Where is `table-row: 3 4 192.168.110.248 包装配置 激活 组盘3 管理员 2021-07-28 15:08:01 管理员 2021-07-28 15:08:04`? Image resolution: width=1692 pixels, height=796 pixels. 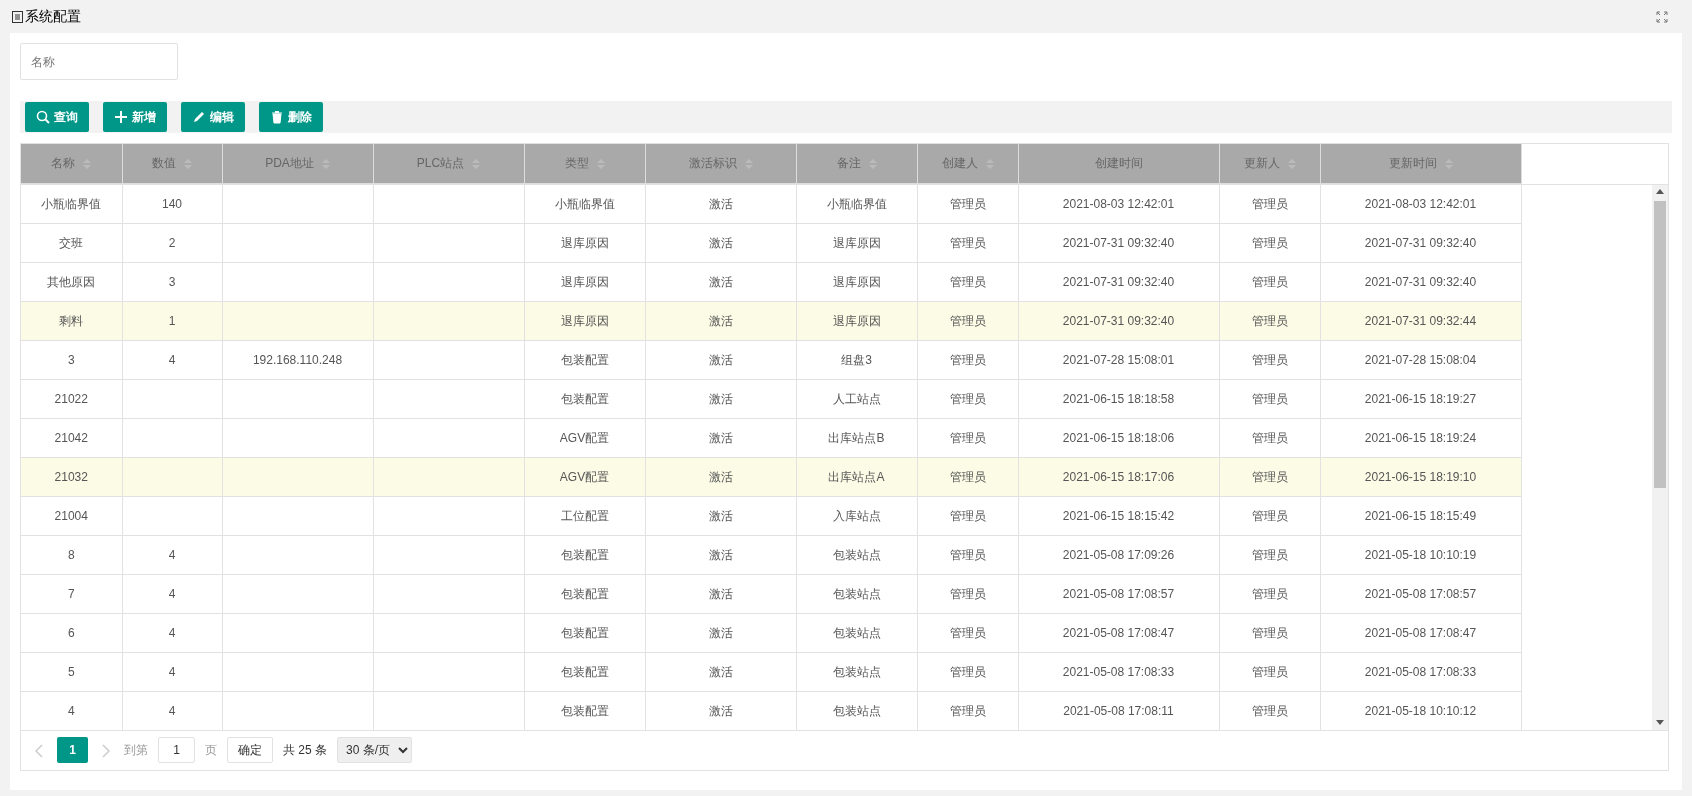
table-row: 3 4 192.168.110.248 包装配置 激活 组盘3 管理员 2021-07-28 15:08:01 管理员 2021-07-28 15:08:04 is located at coordinates (771, 360).